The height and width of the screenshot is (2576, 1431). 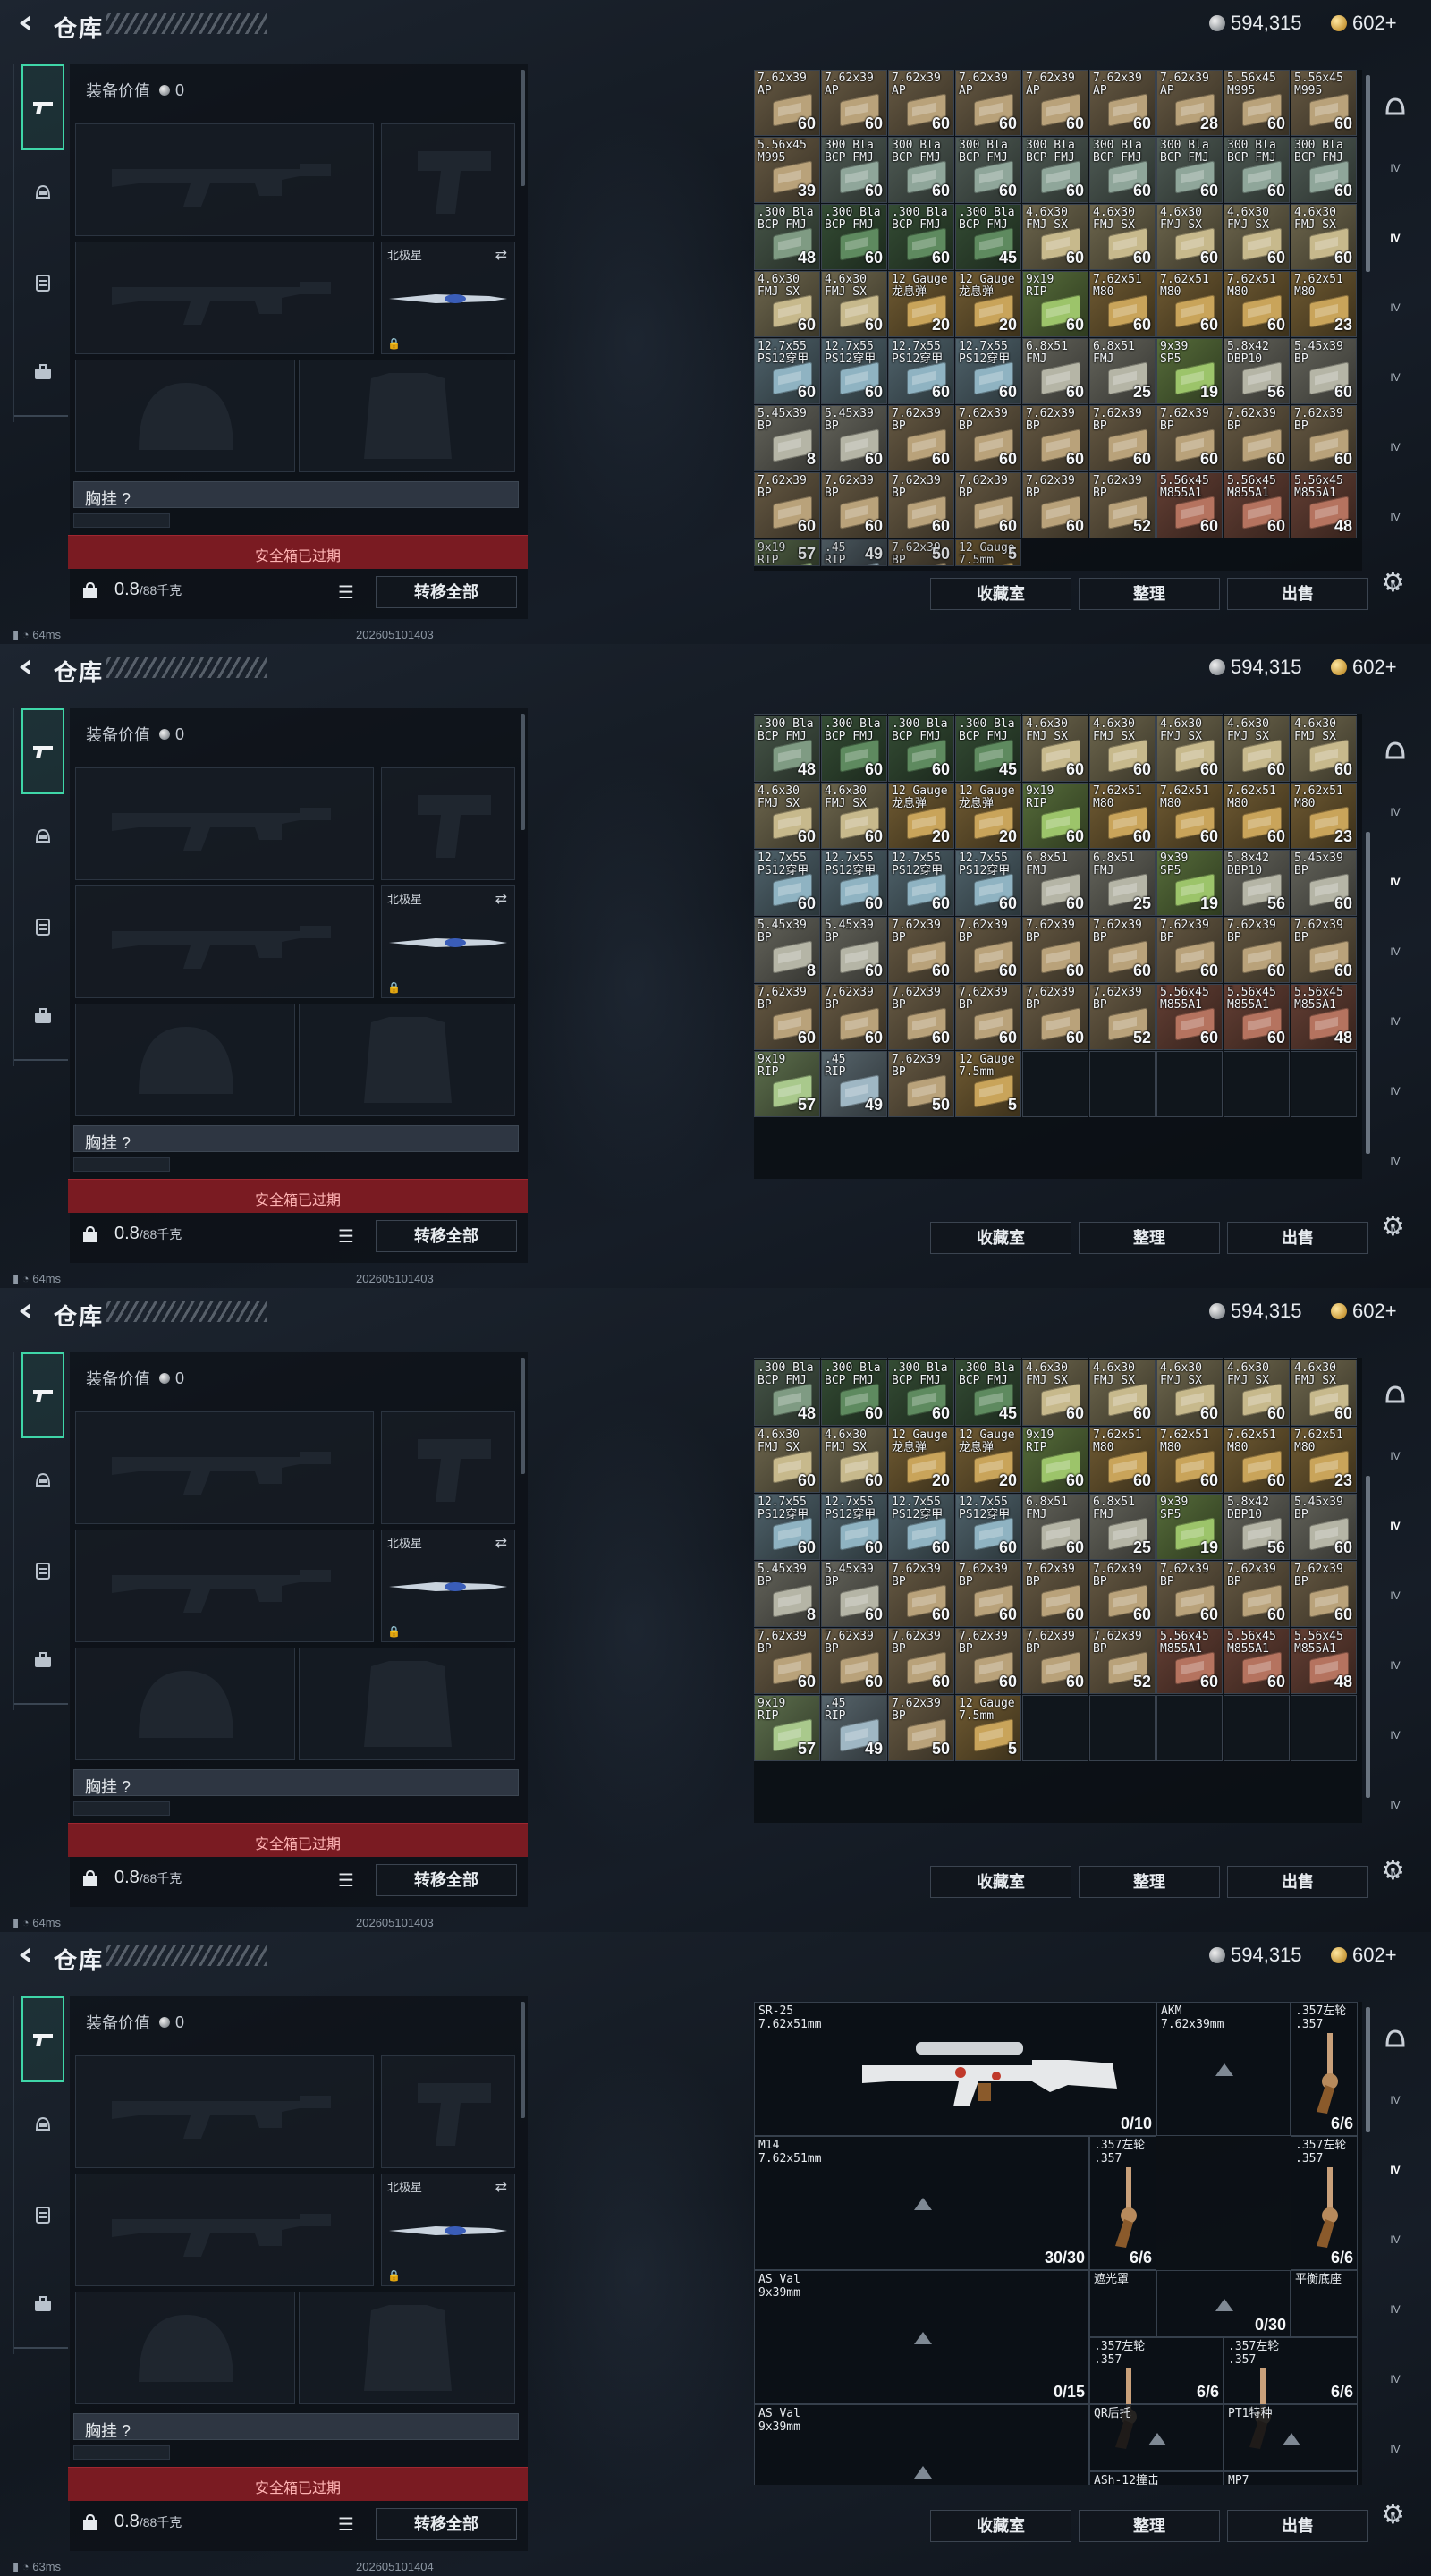 I want to click on helmet-tab-icon, so click(x=1395, y=751).